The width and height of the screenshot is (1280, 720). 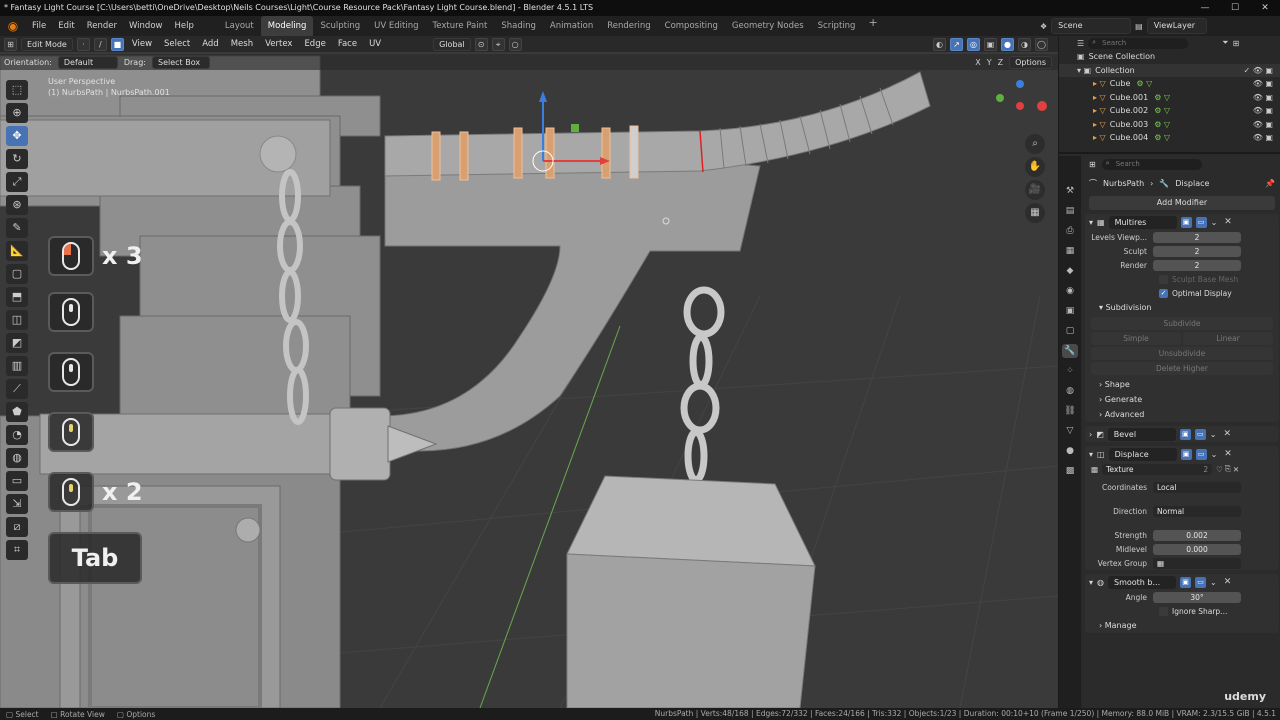 I want to click on spin-tool-icon: ◔, so click(x=17, y=435).